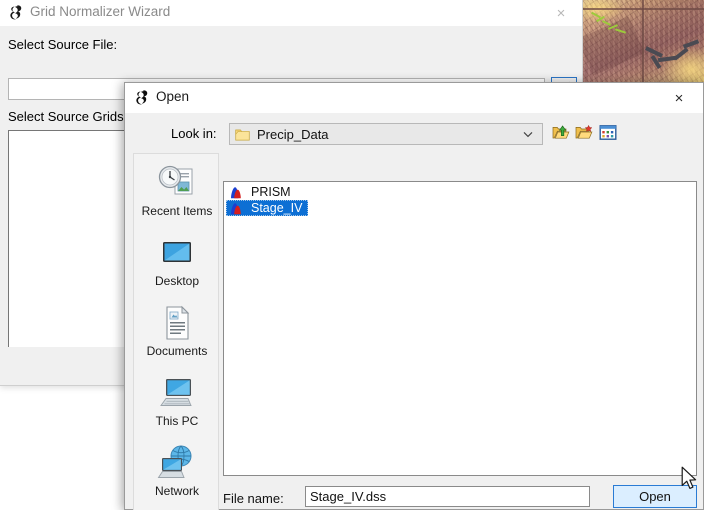 This screenshot has width=704, height=510. Describe the element at coordinates (68, 116) in the screenshot. I see `select-source-grids-label: Select Source Grids:` at that location.